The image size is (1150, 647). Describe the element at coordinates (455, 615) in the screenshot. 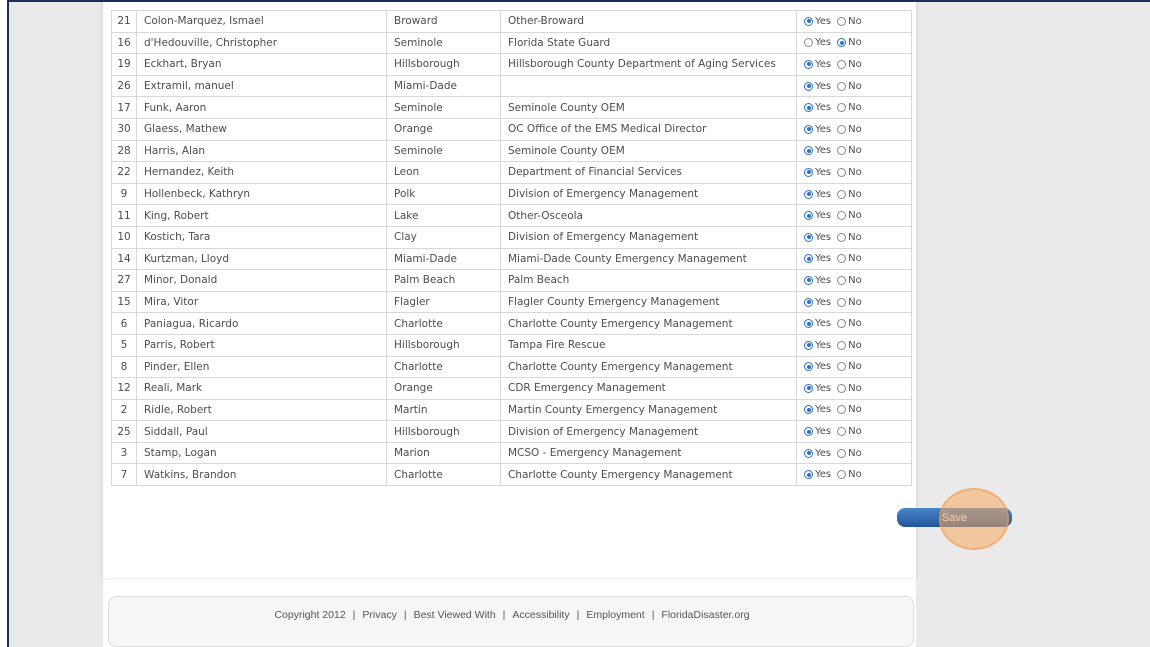

I see `footer-link: Best Viewed With` at that location.